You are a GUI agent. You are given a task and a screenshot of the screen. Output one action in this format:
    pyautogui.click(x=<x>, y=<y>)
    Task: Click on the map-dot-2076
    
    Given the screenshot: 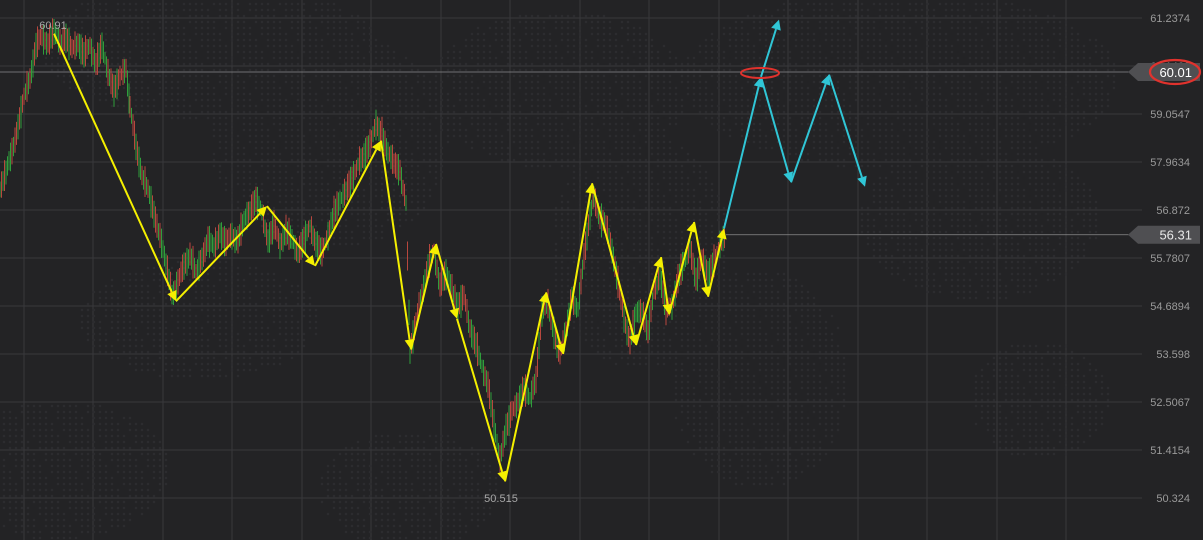 What is the action you would take?
    pyautogui.click(x=346, y=52)
    